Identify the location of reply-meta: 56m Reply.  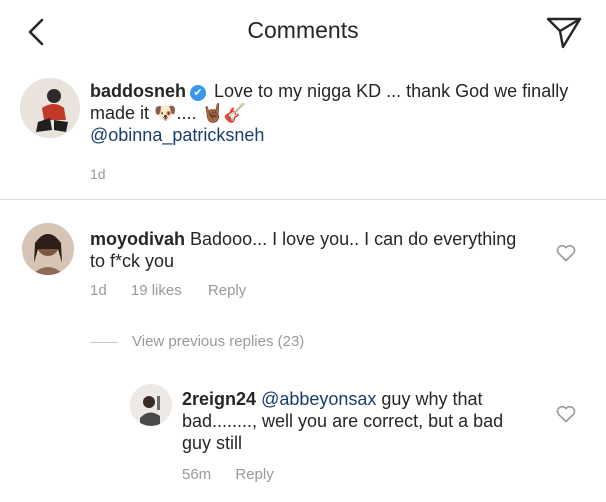
(228, 474).